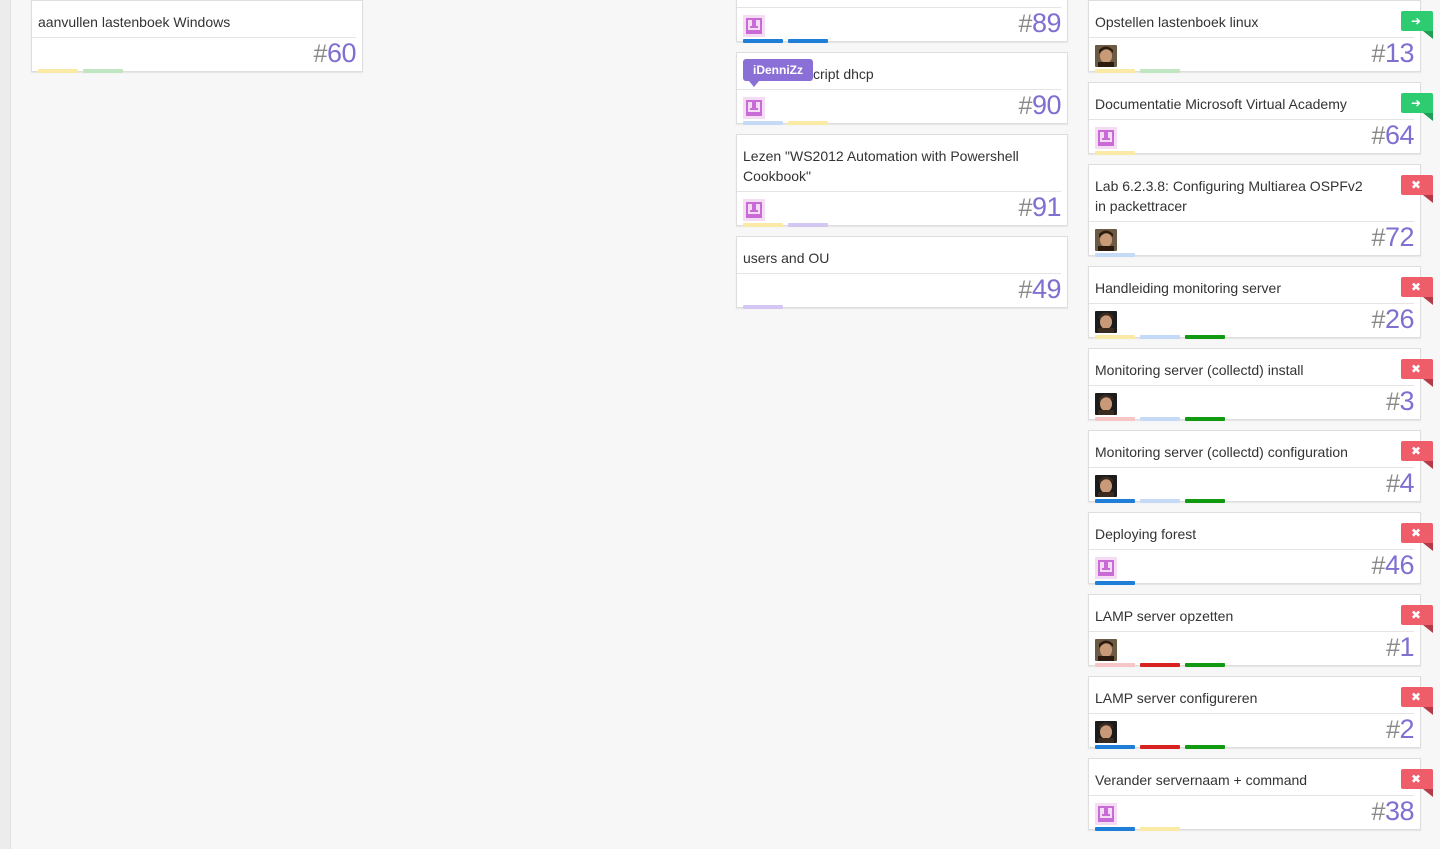  I want to click on issue-card: Opstellen lastenboek linux #13 ➜, so click(1260, 36).